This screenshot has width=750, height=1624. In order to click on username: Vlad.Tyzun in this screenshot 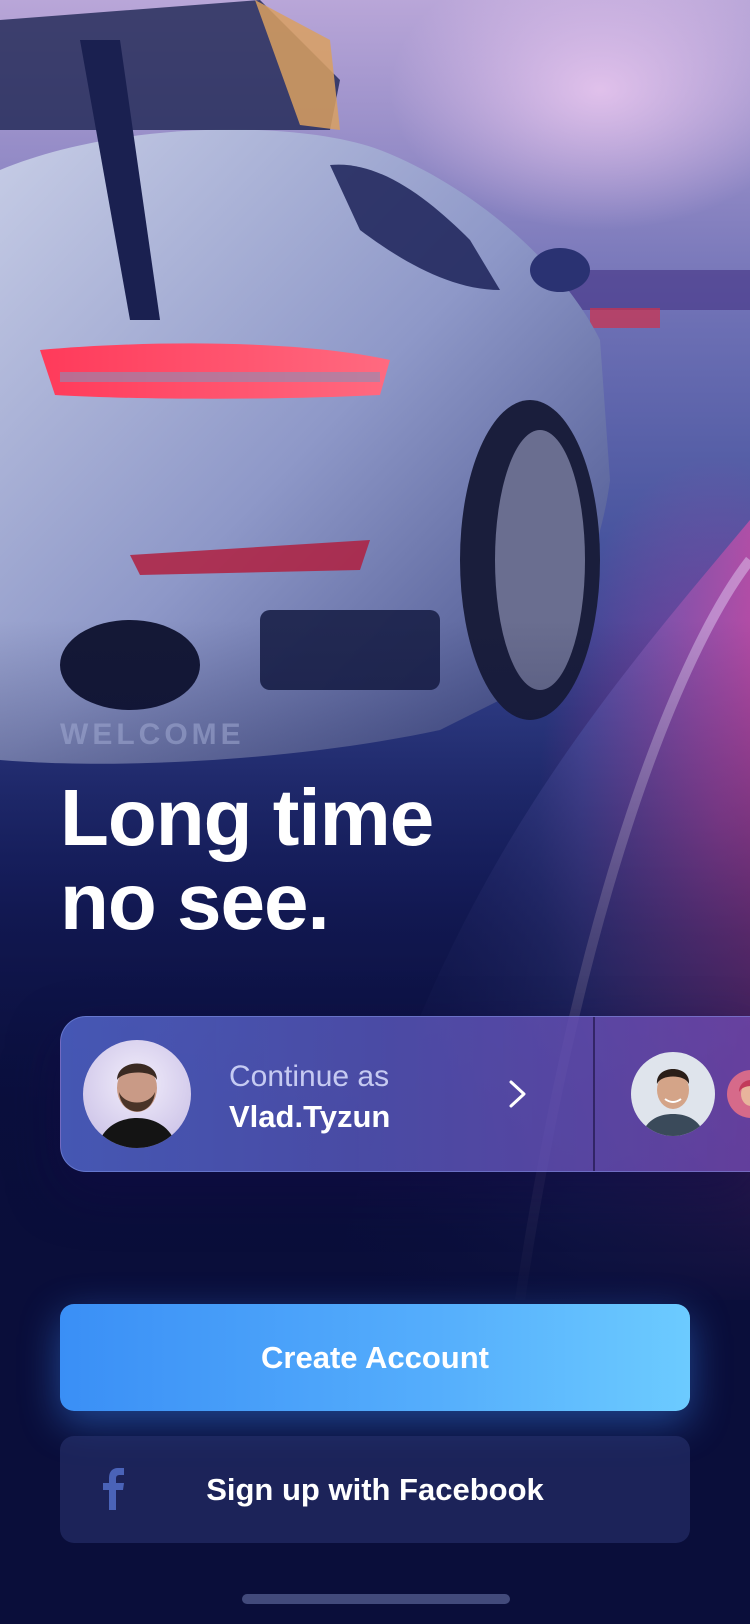, I will do `click(310, 1116)`.